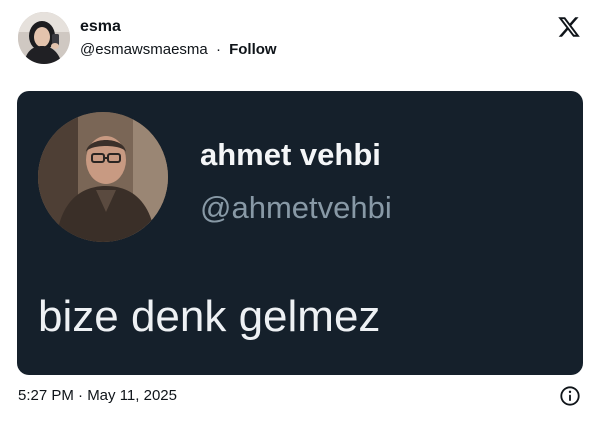  I want to click on x-logo-icon, so click(569, 27).